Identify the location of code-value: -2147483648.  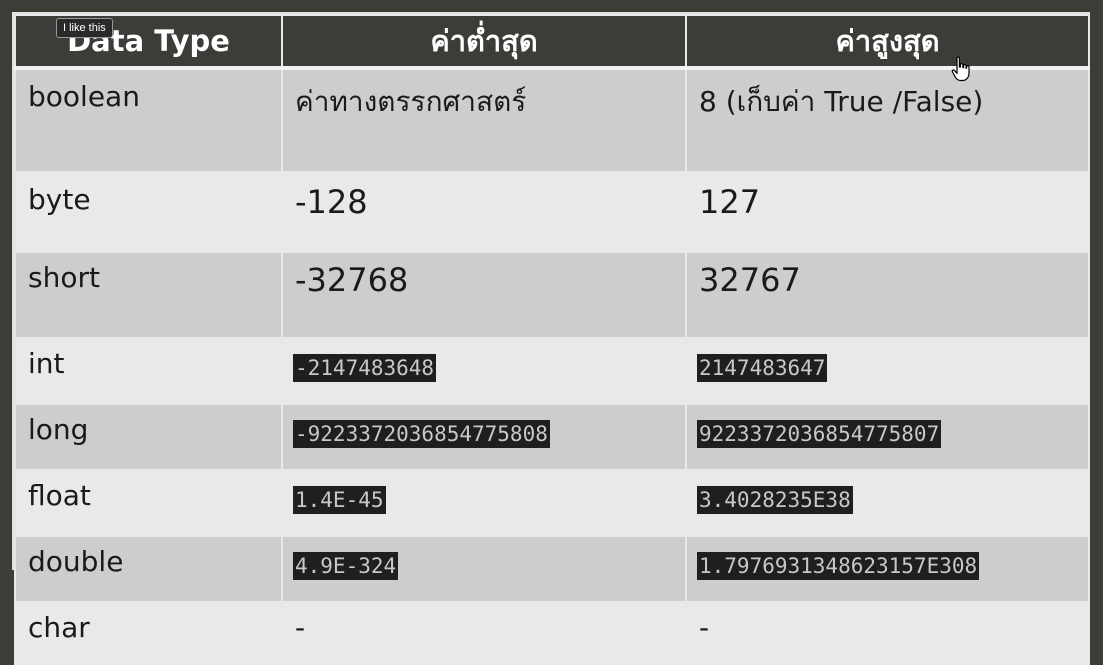
(365, 368).